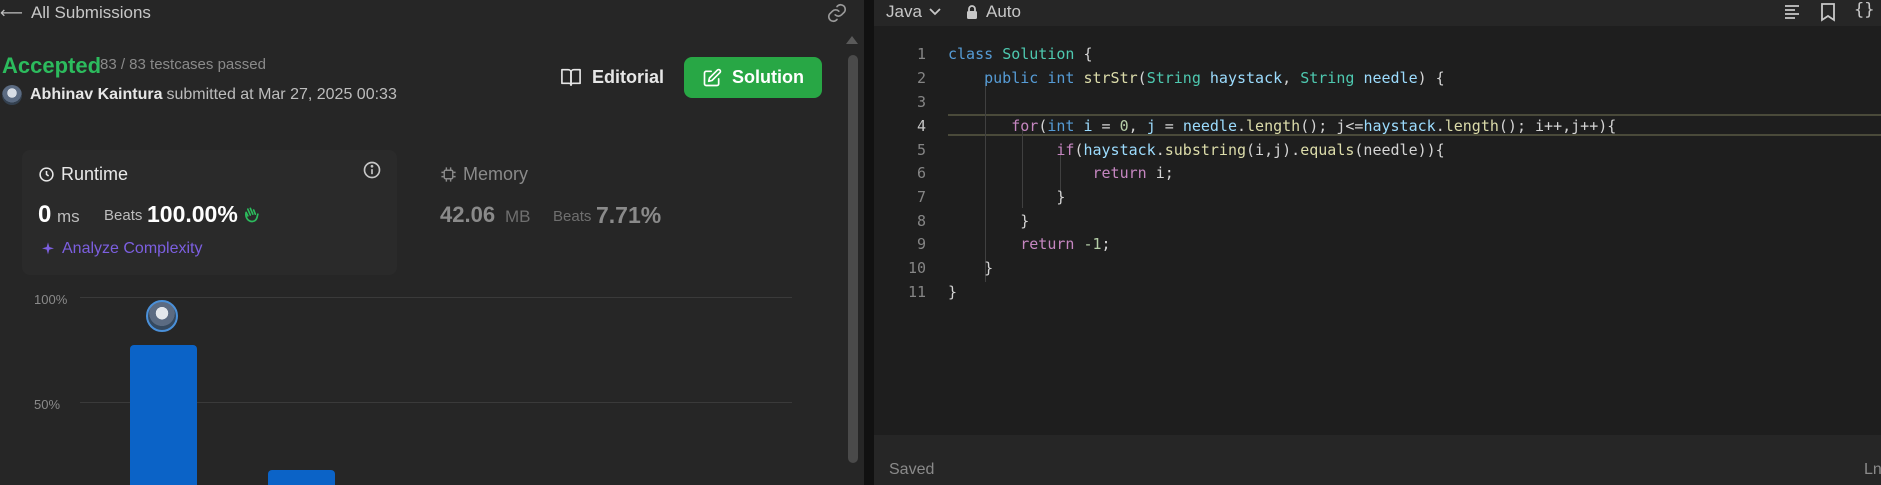  I want to click on runtime-unit: ms, so click(68, 216).